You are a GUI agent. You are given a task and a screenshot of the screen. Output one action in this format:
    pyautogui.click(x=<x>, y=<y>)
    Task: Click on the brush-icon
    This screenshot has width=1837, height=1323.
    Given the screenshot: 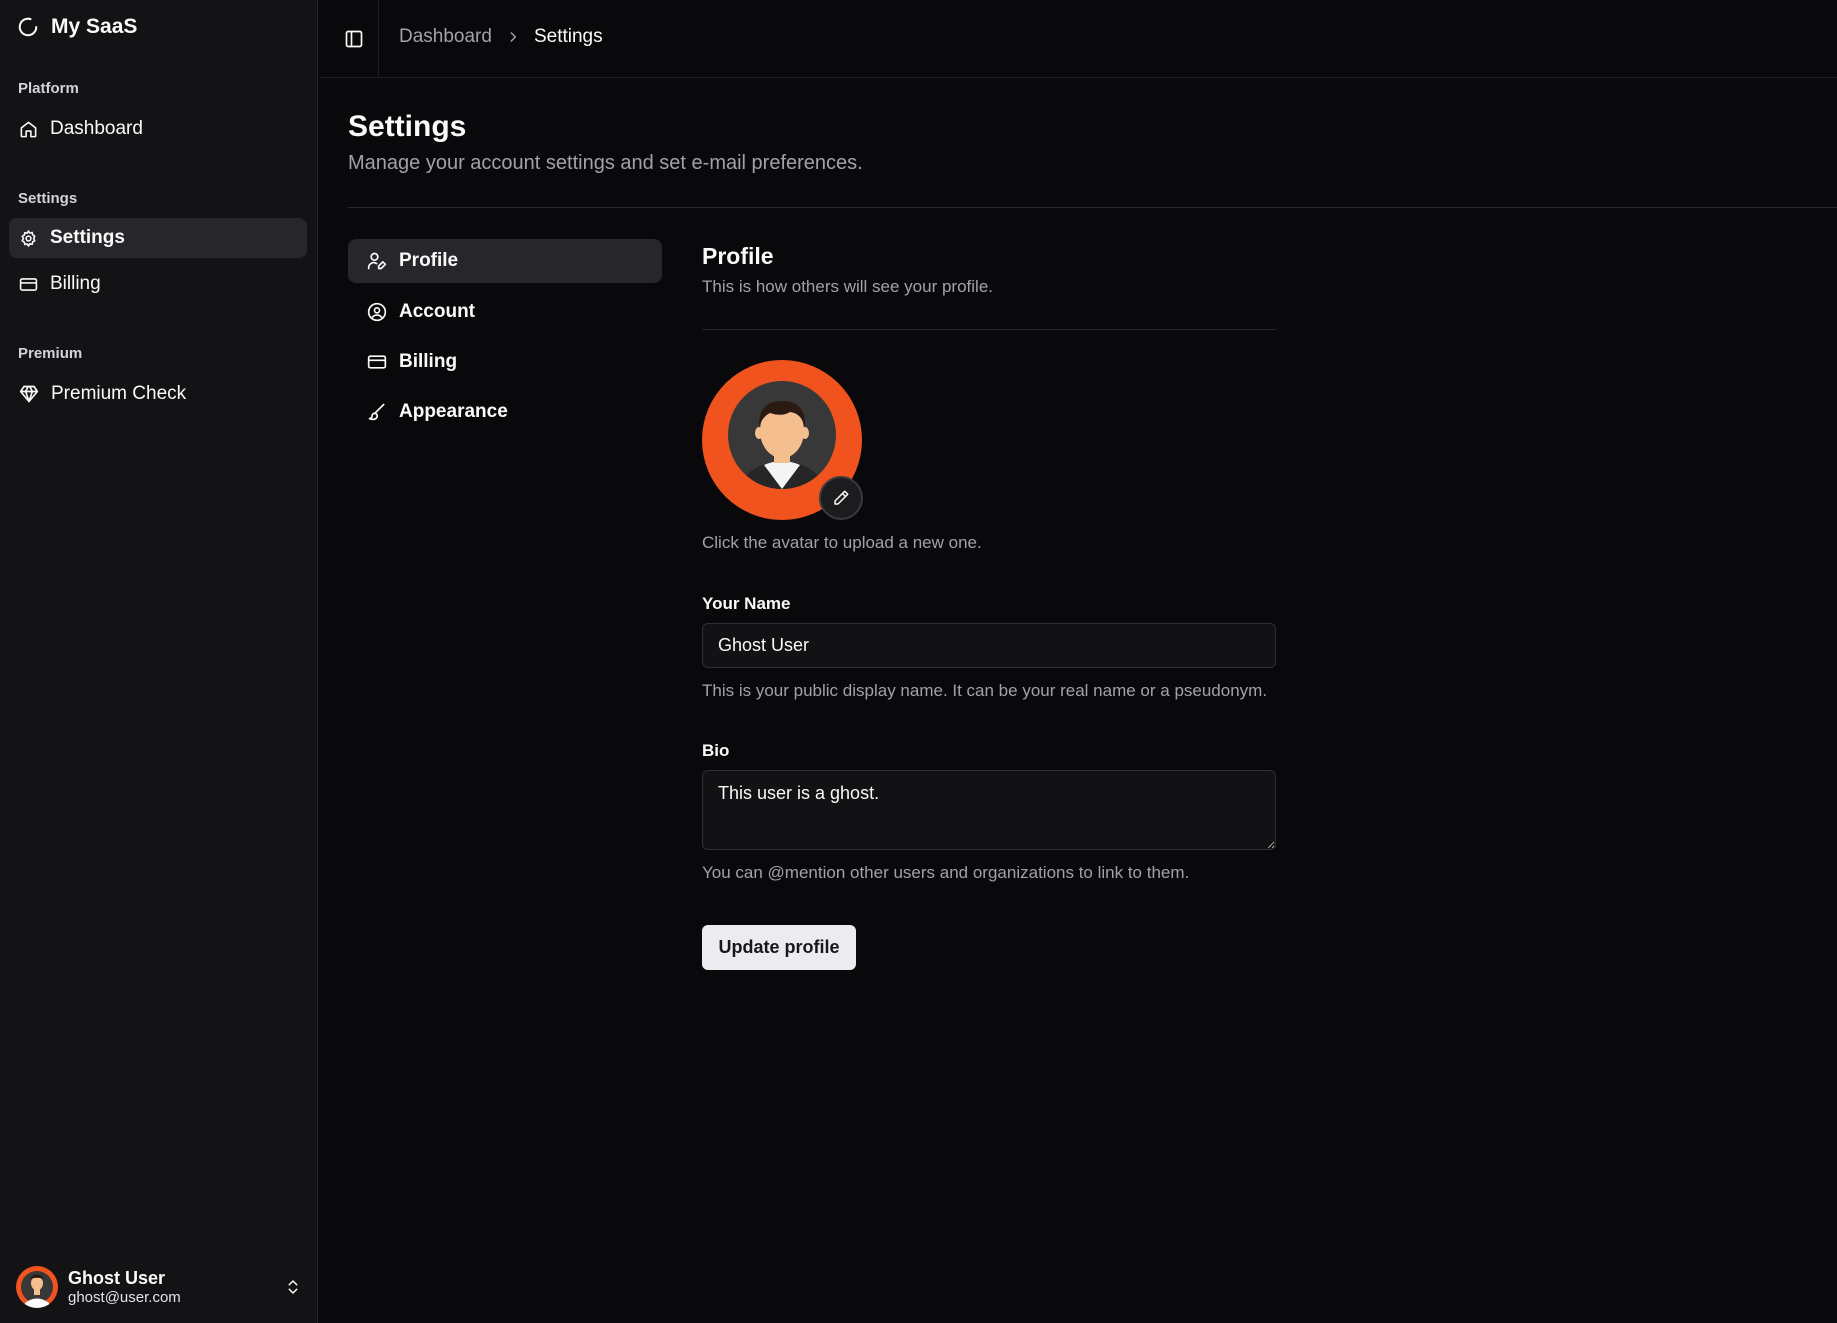 What is the action you would take?
    pyautogui.click(x=377, y=412)
    